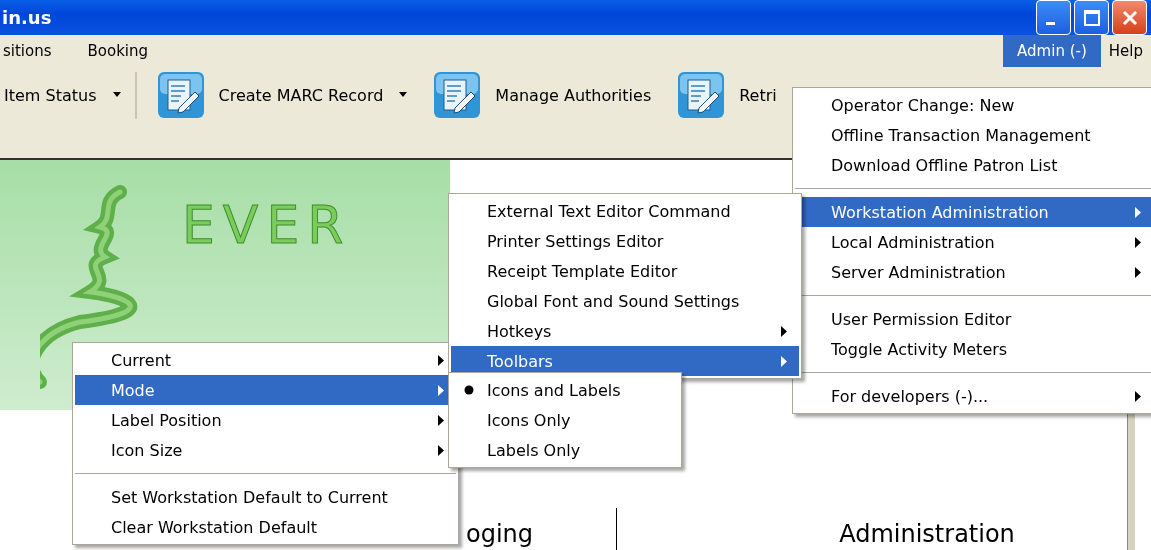  What do you see at coordinates (852, 535) in the screenshot?
I see `tab: Administration` at bounding box center [852, 535].